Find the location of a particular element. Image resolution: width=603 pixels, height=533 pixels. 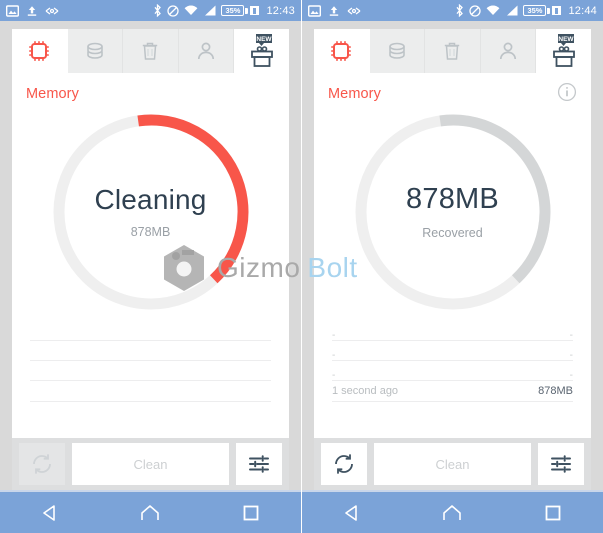

process-list-left is located at coordinates (150, 379).